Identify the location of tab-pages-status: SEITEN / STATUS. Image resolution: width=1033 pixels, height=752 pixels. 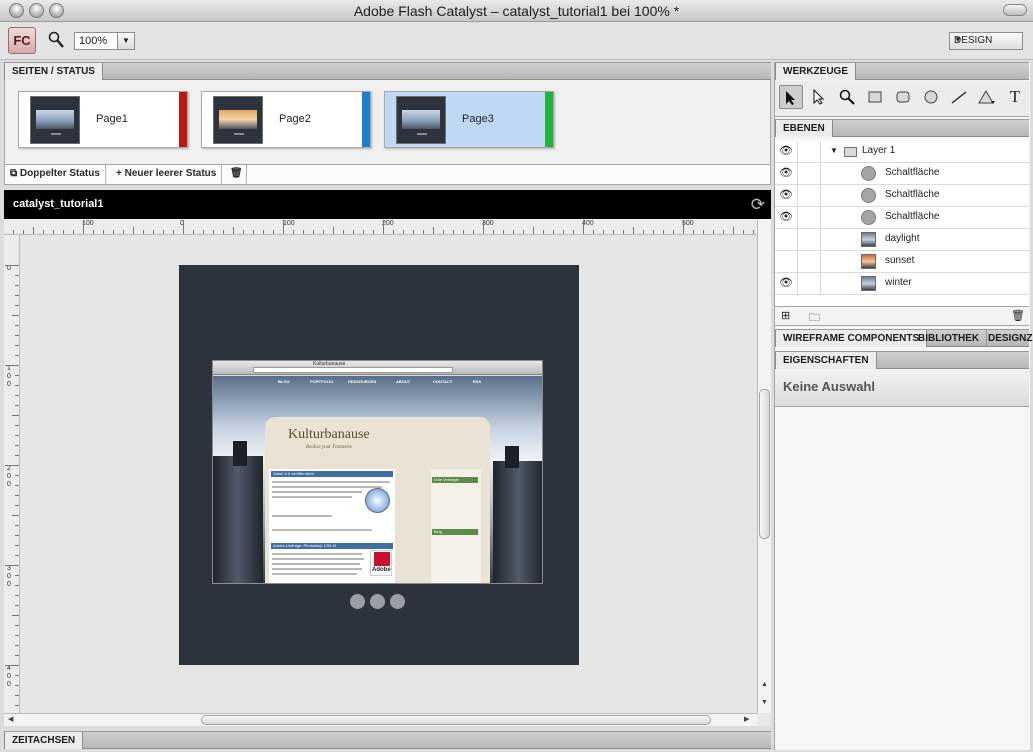
(53, 71).